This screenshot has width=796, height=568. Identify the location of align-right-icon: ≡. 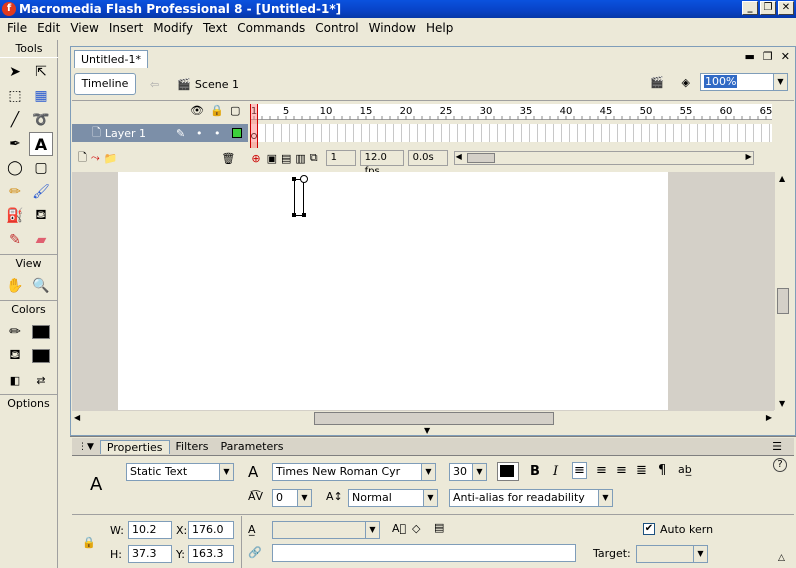
(621, 470).